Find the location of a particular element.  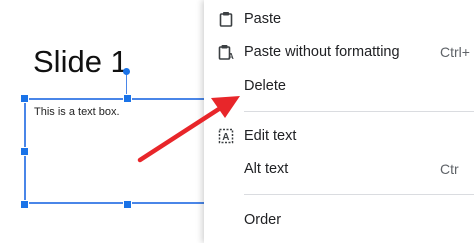

slide-title: Slide 1 is located at coordinates (80, 62).